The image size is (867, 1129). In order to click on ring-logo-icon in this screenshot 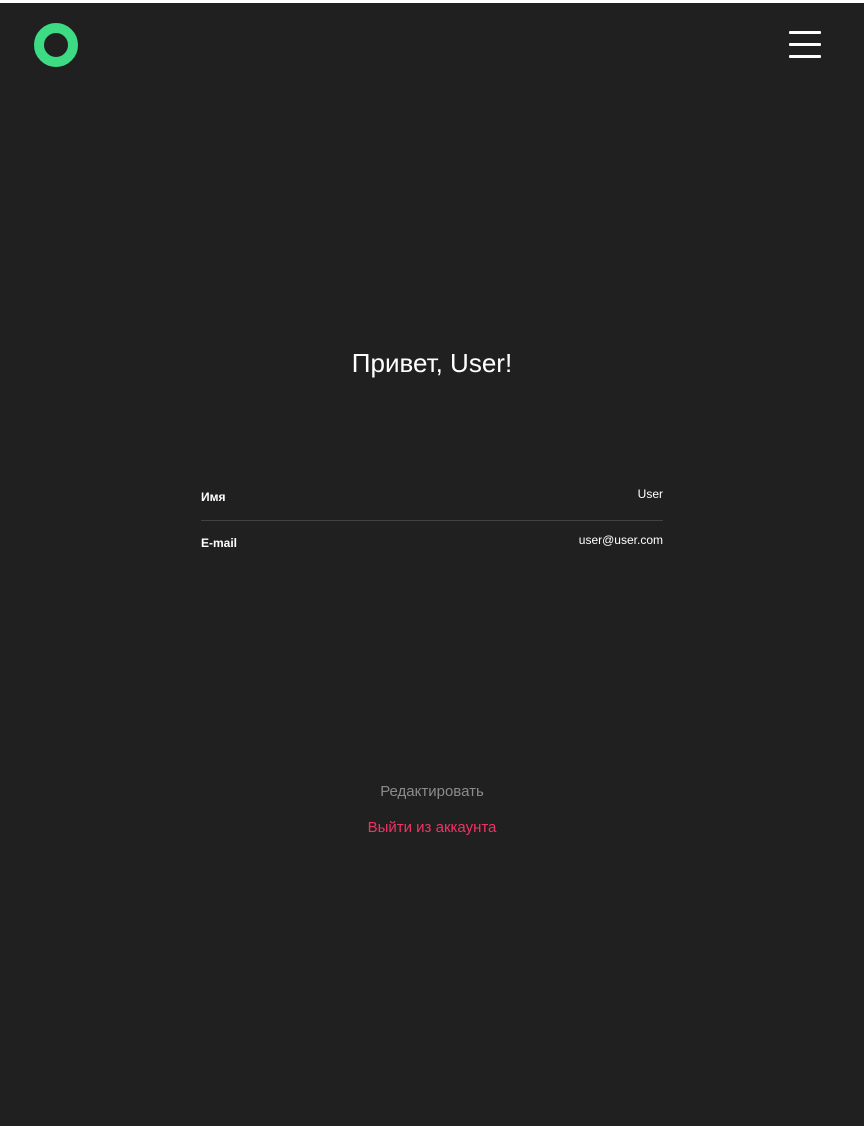, I will do `click(56, 45)`.